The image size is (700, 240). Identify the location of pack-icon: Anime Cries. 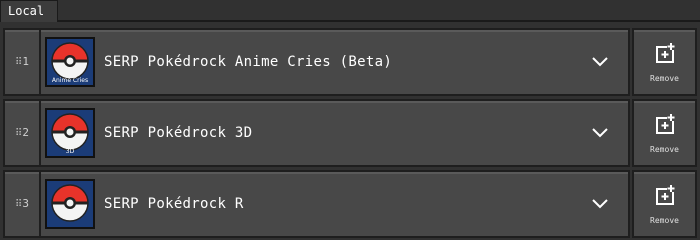
(70, 62).